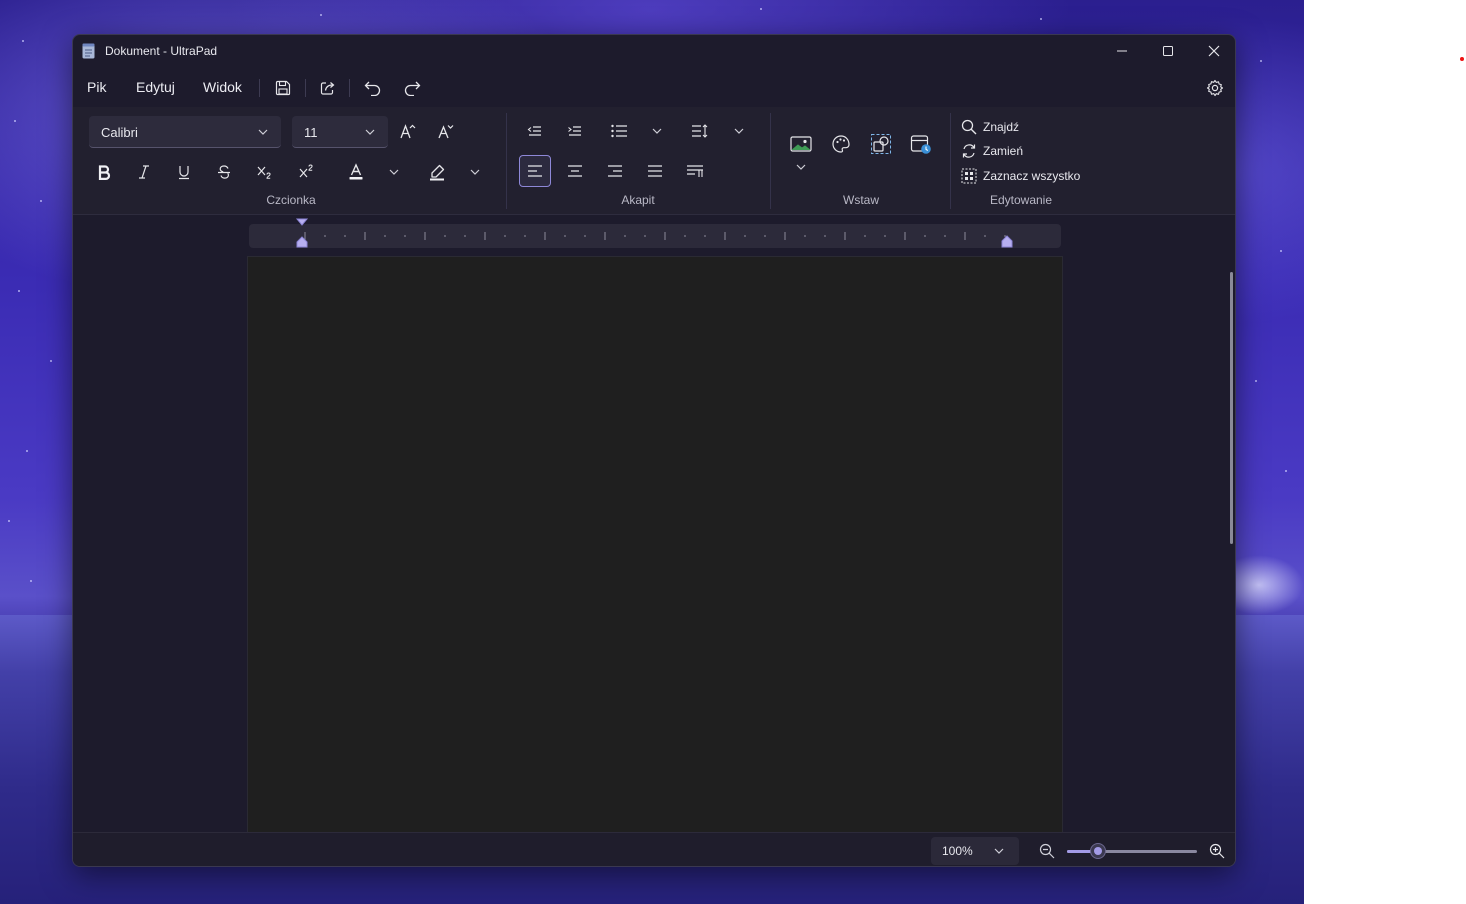 The height and width of the screenshot is (904, 1466). Describe the element at coordinates (841, 144) in the screenshot. I see `insert-drawing-button` at that location.